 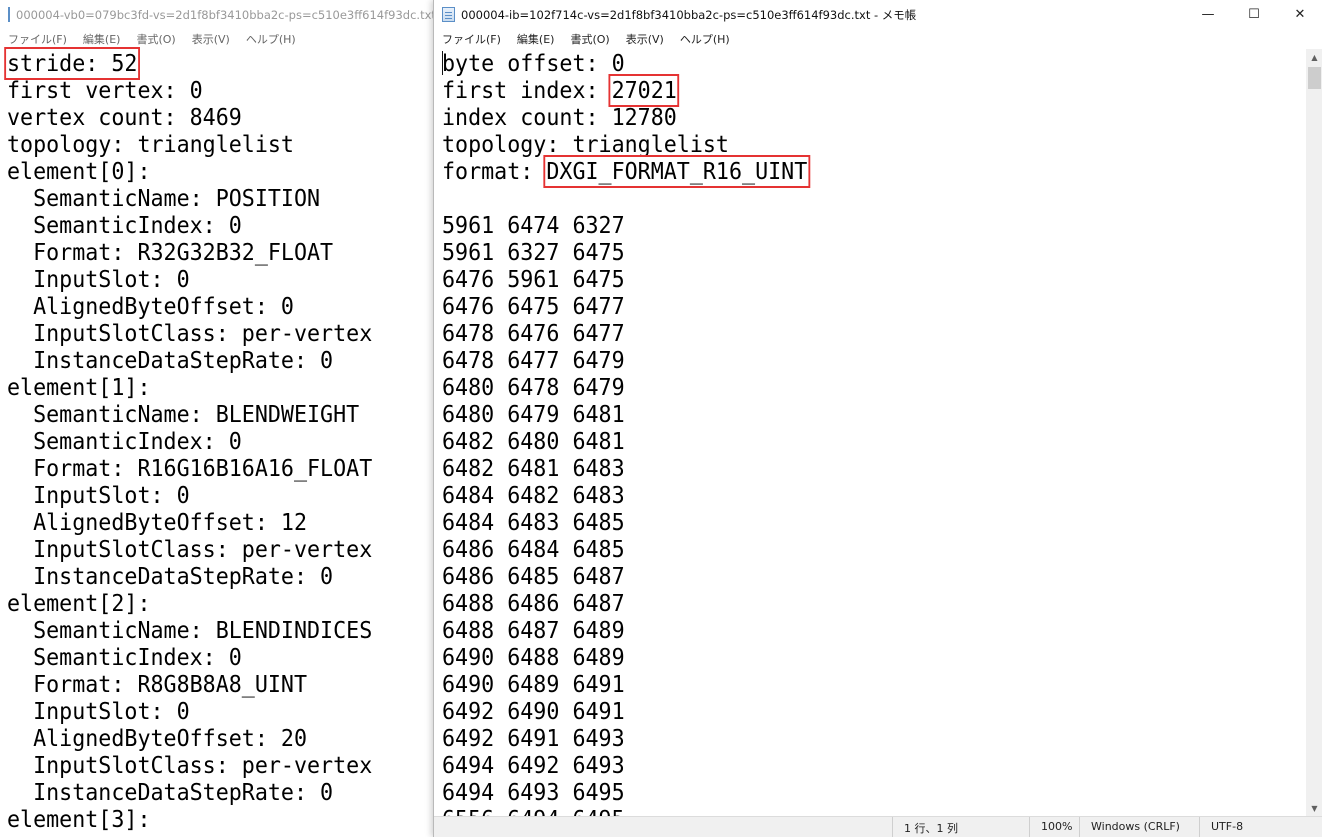 What do you see at coordinates (150, 306) in the screenshot?
I see `text-line: AlignedByteOffset: 0` at bounding box center [150, 306].